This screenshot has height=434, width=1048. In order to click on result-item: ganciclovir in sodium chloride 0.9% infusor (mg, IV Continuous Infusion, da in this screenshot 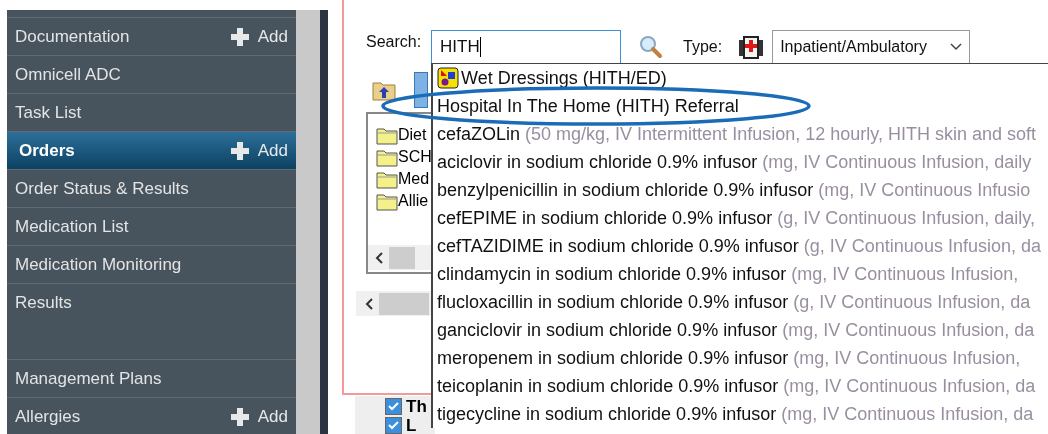, I will do `click(740, 330)`.